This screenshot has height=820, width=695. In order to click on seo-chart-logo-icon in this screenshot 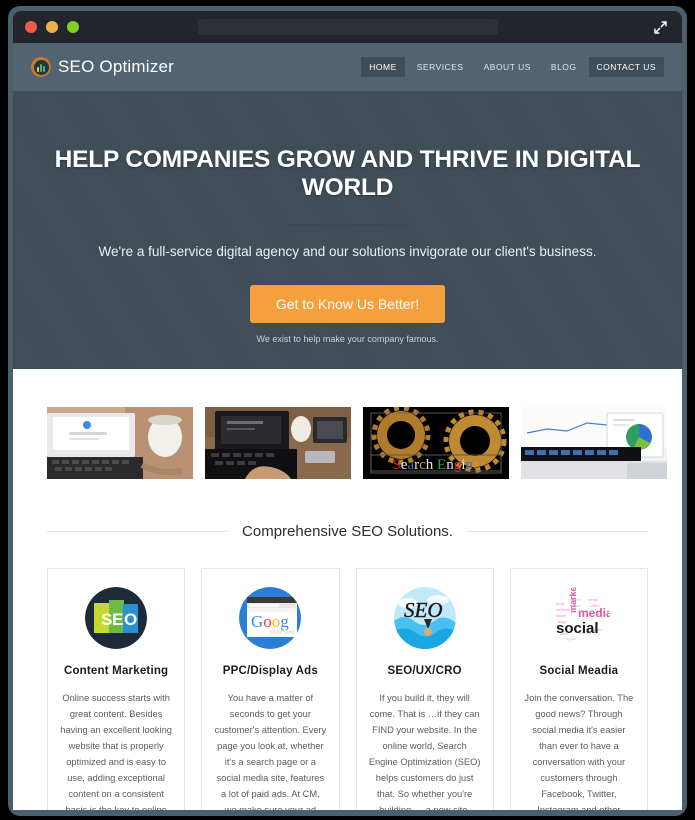, I will do `click(41, 67)`.